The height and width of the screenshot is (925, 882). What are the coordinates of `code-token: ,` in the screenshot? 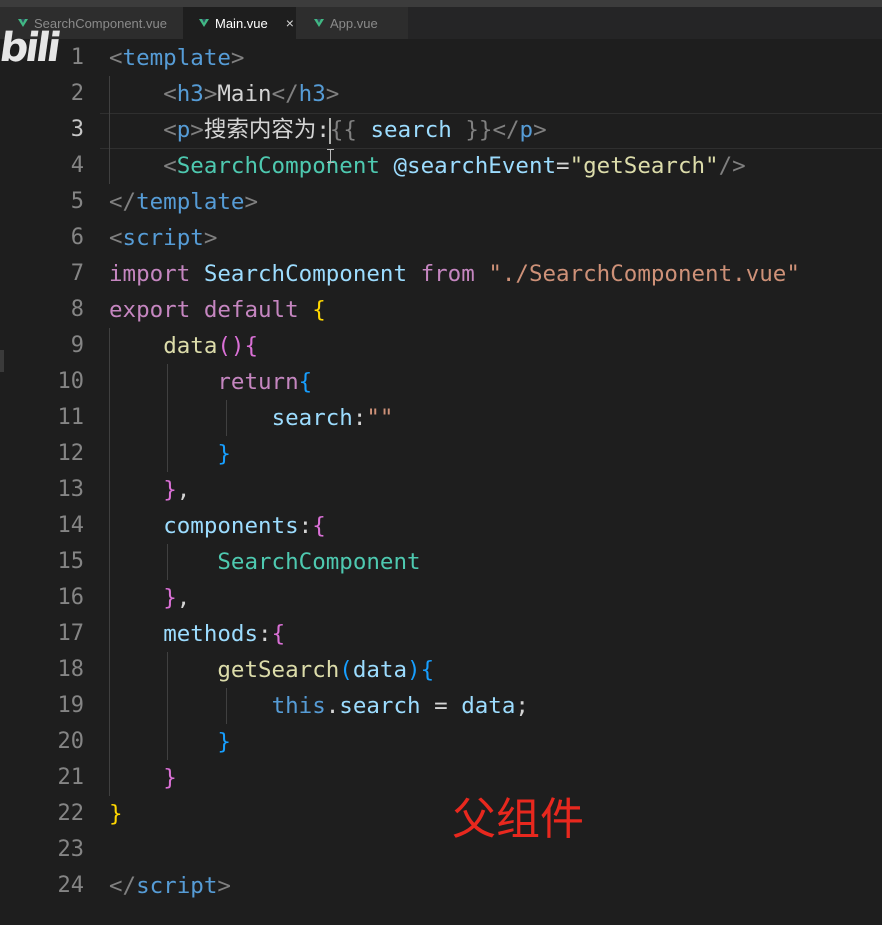 It's located at (183, 598).